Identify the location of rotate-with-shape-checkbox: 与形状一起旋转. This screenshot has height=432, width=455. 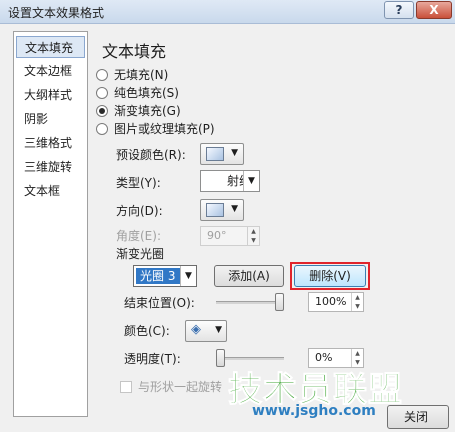
(171, 387).